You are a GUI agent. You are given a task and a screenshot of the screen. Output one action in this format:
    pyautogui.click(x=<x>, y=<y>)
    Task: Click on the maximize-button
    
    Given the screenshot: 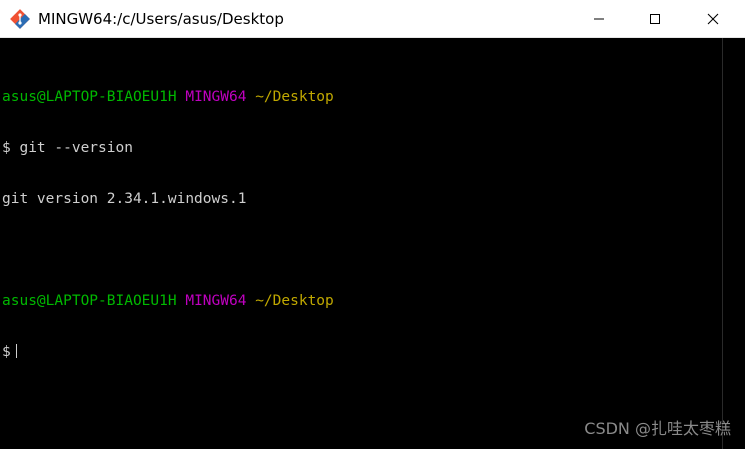 What is the action you would take?
    pyautogui.click(x=655, y=18)
    